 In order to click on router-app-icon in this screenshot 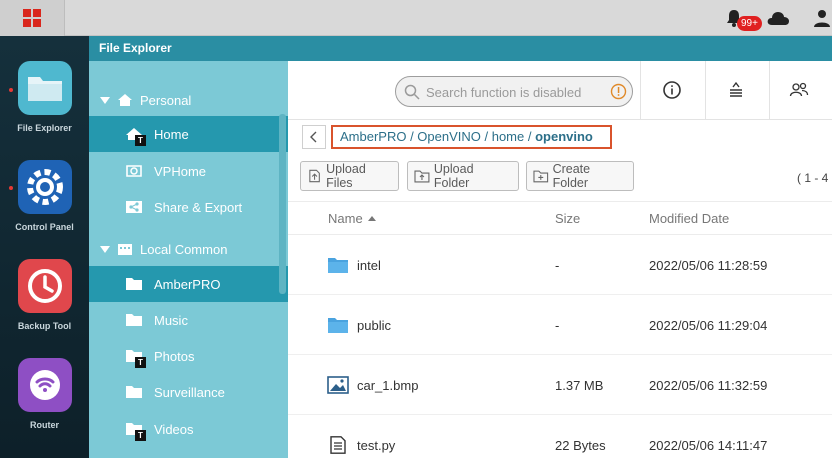, I will do `click(44, 385)`.